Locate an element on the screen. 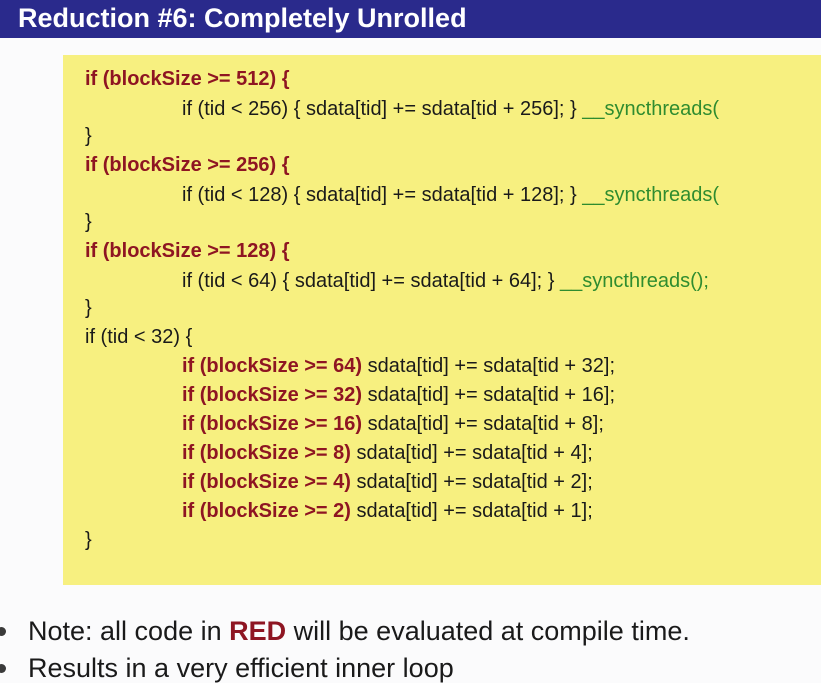 The image size is (821, 683). code-line-10: if (tid < 32) { is located at coordinates (138, 337).